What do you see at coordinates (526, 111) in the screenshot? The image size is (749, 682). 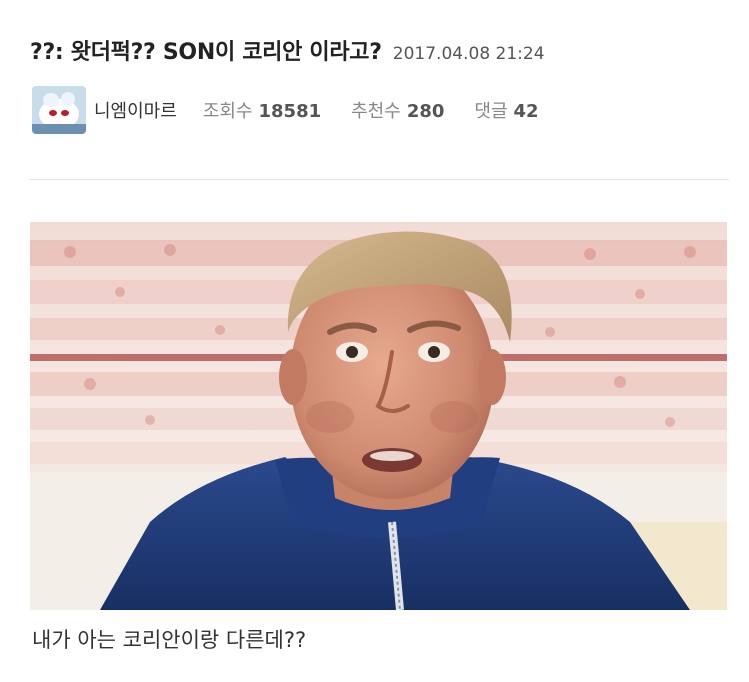 I see `comment-count-value: 42` at bounding box center [526, 111].